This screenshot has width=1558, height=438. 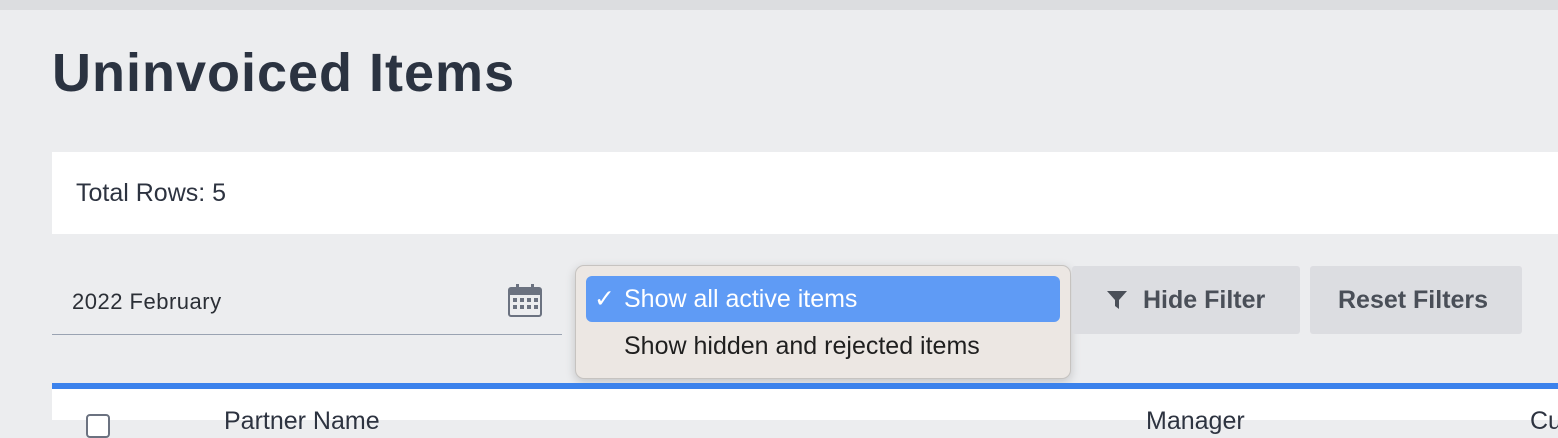 I want to click on hide-filter-label: Hide Filter, so click(x=1204, y=300).